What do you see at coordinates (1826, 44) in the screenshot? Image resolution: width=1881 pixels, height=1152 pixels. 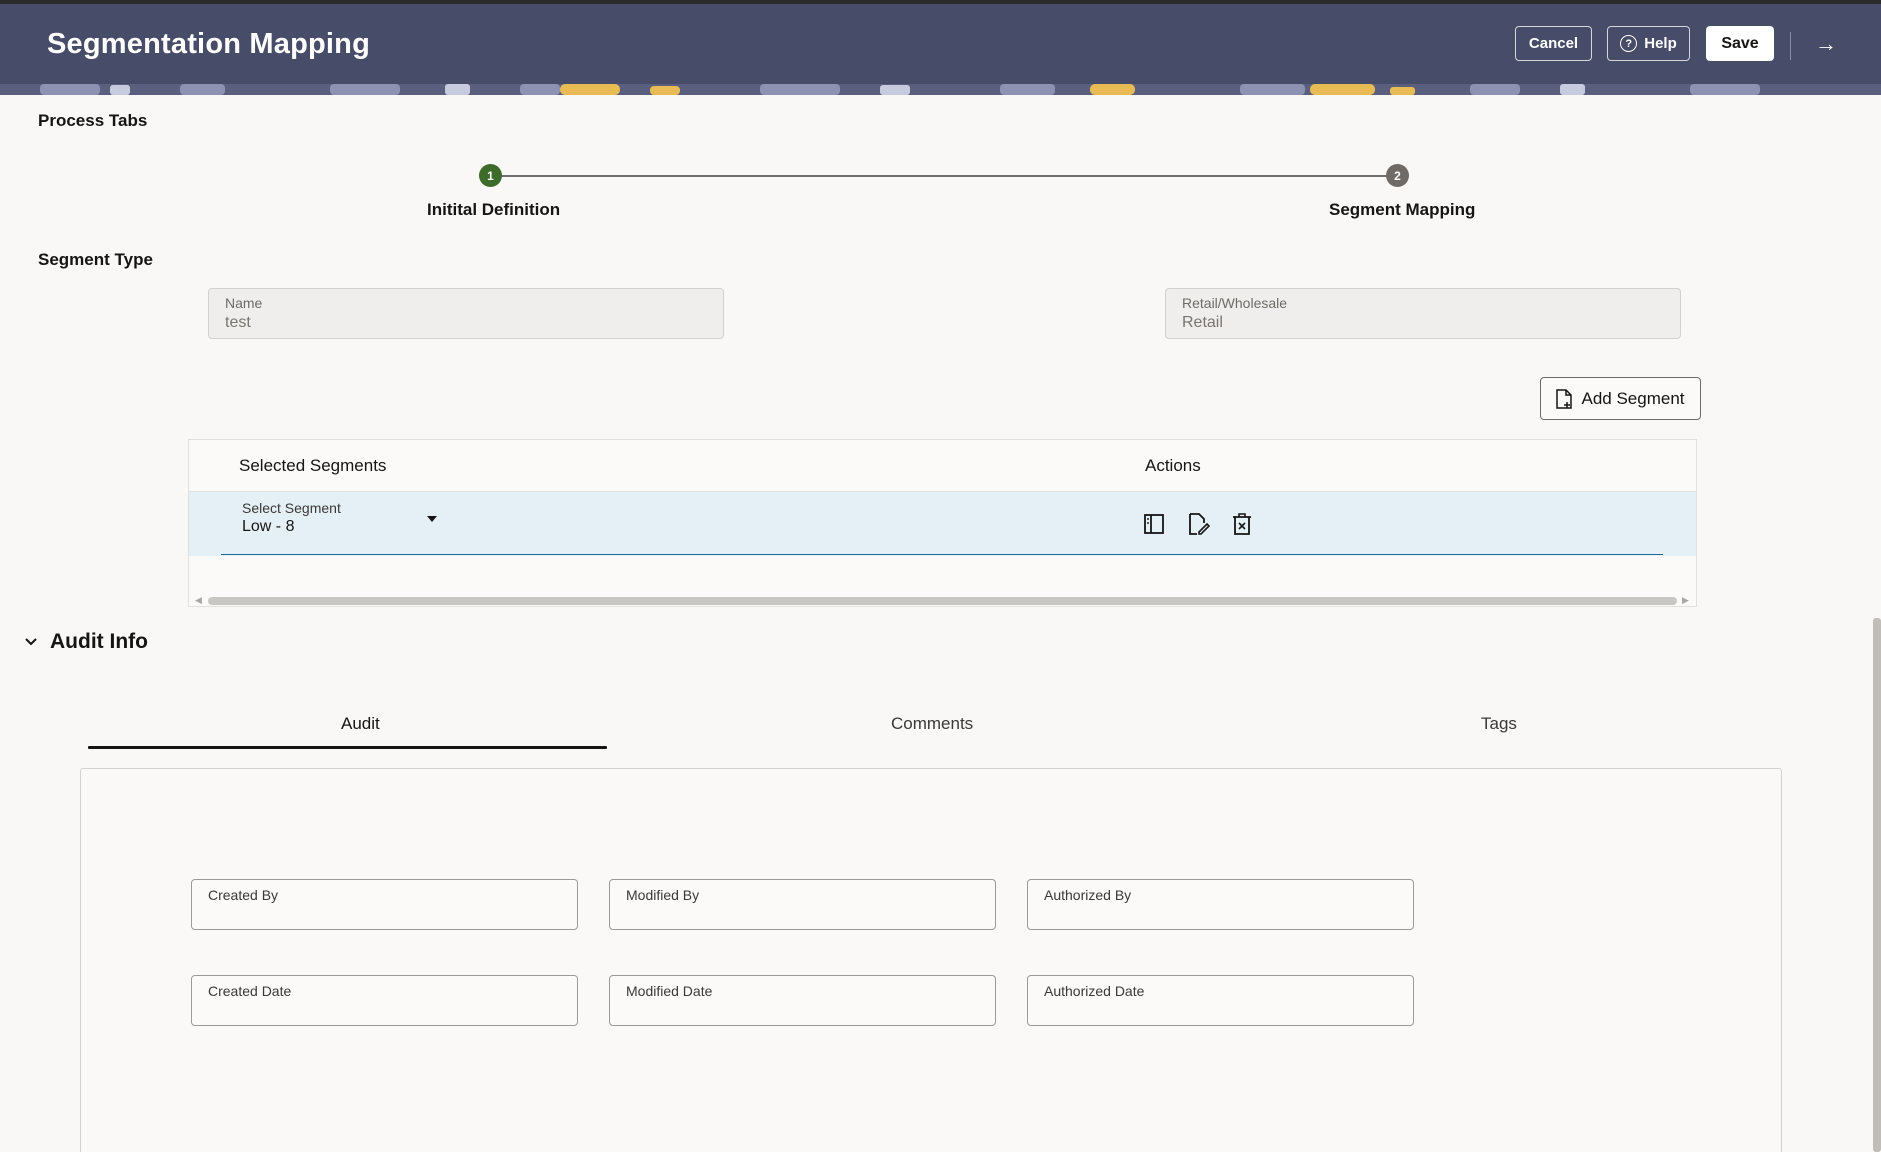 I see `arrow-right-icon: →` at bounding box center [1826, 44].